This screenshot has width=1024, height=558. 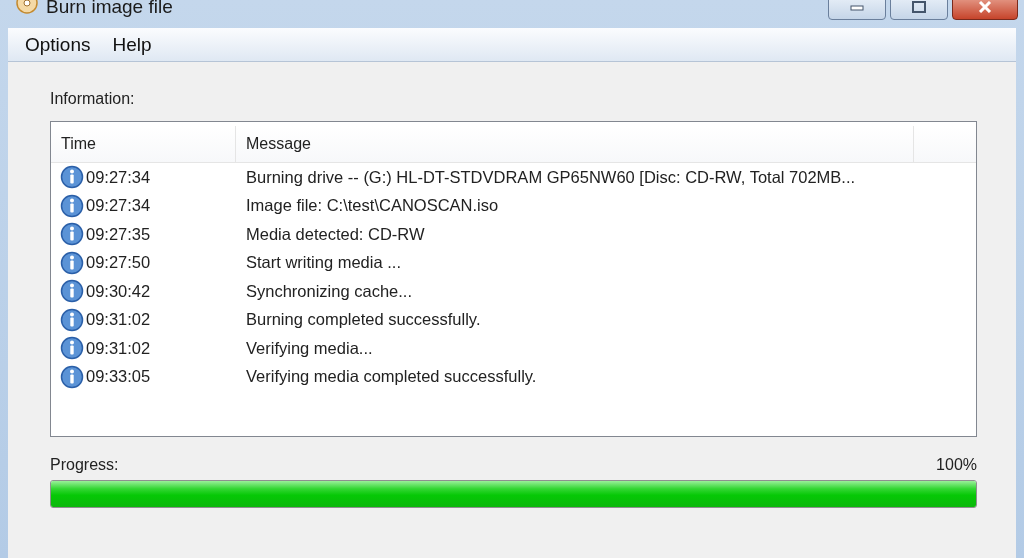 What do you see at coordinates (118, 377) in the screenshot?
I see `time-cell: 09:33:05` at bounding box center [118, 377].